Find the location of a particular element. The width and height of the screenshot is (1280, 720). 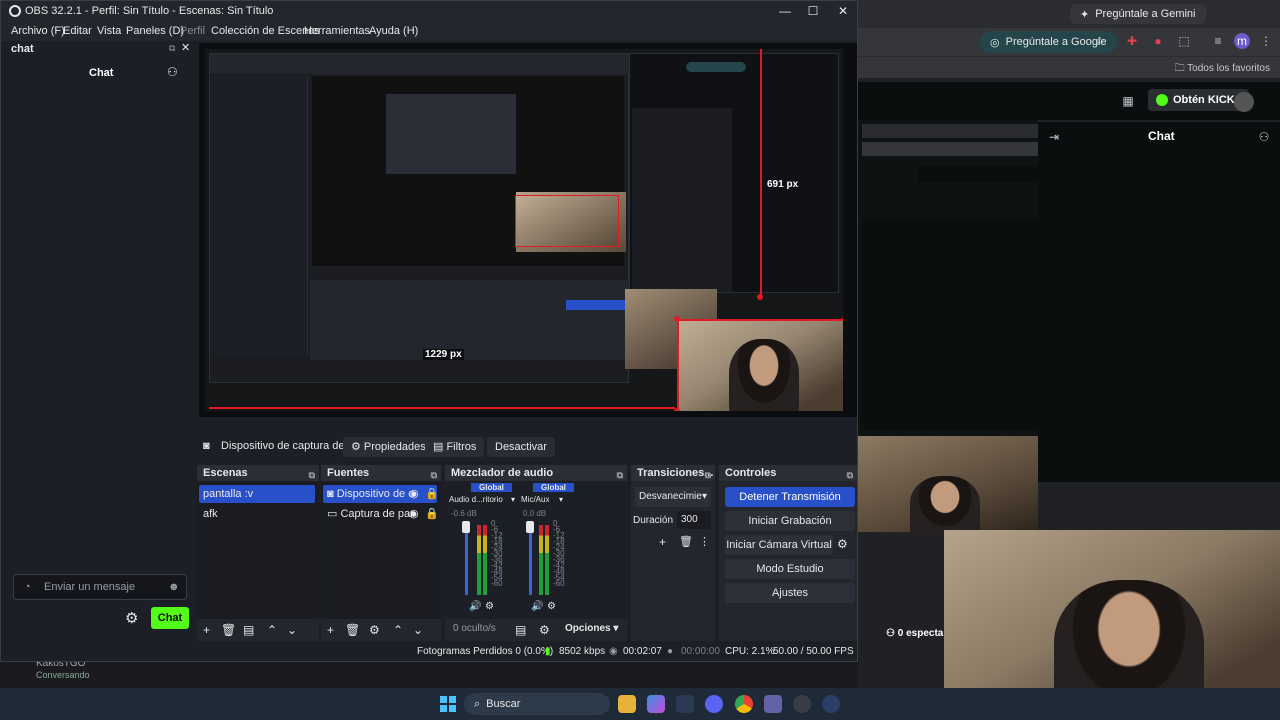

gear-icon: ⚙ is located at coordinates (374, 630).